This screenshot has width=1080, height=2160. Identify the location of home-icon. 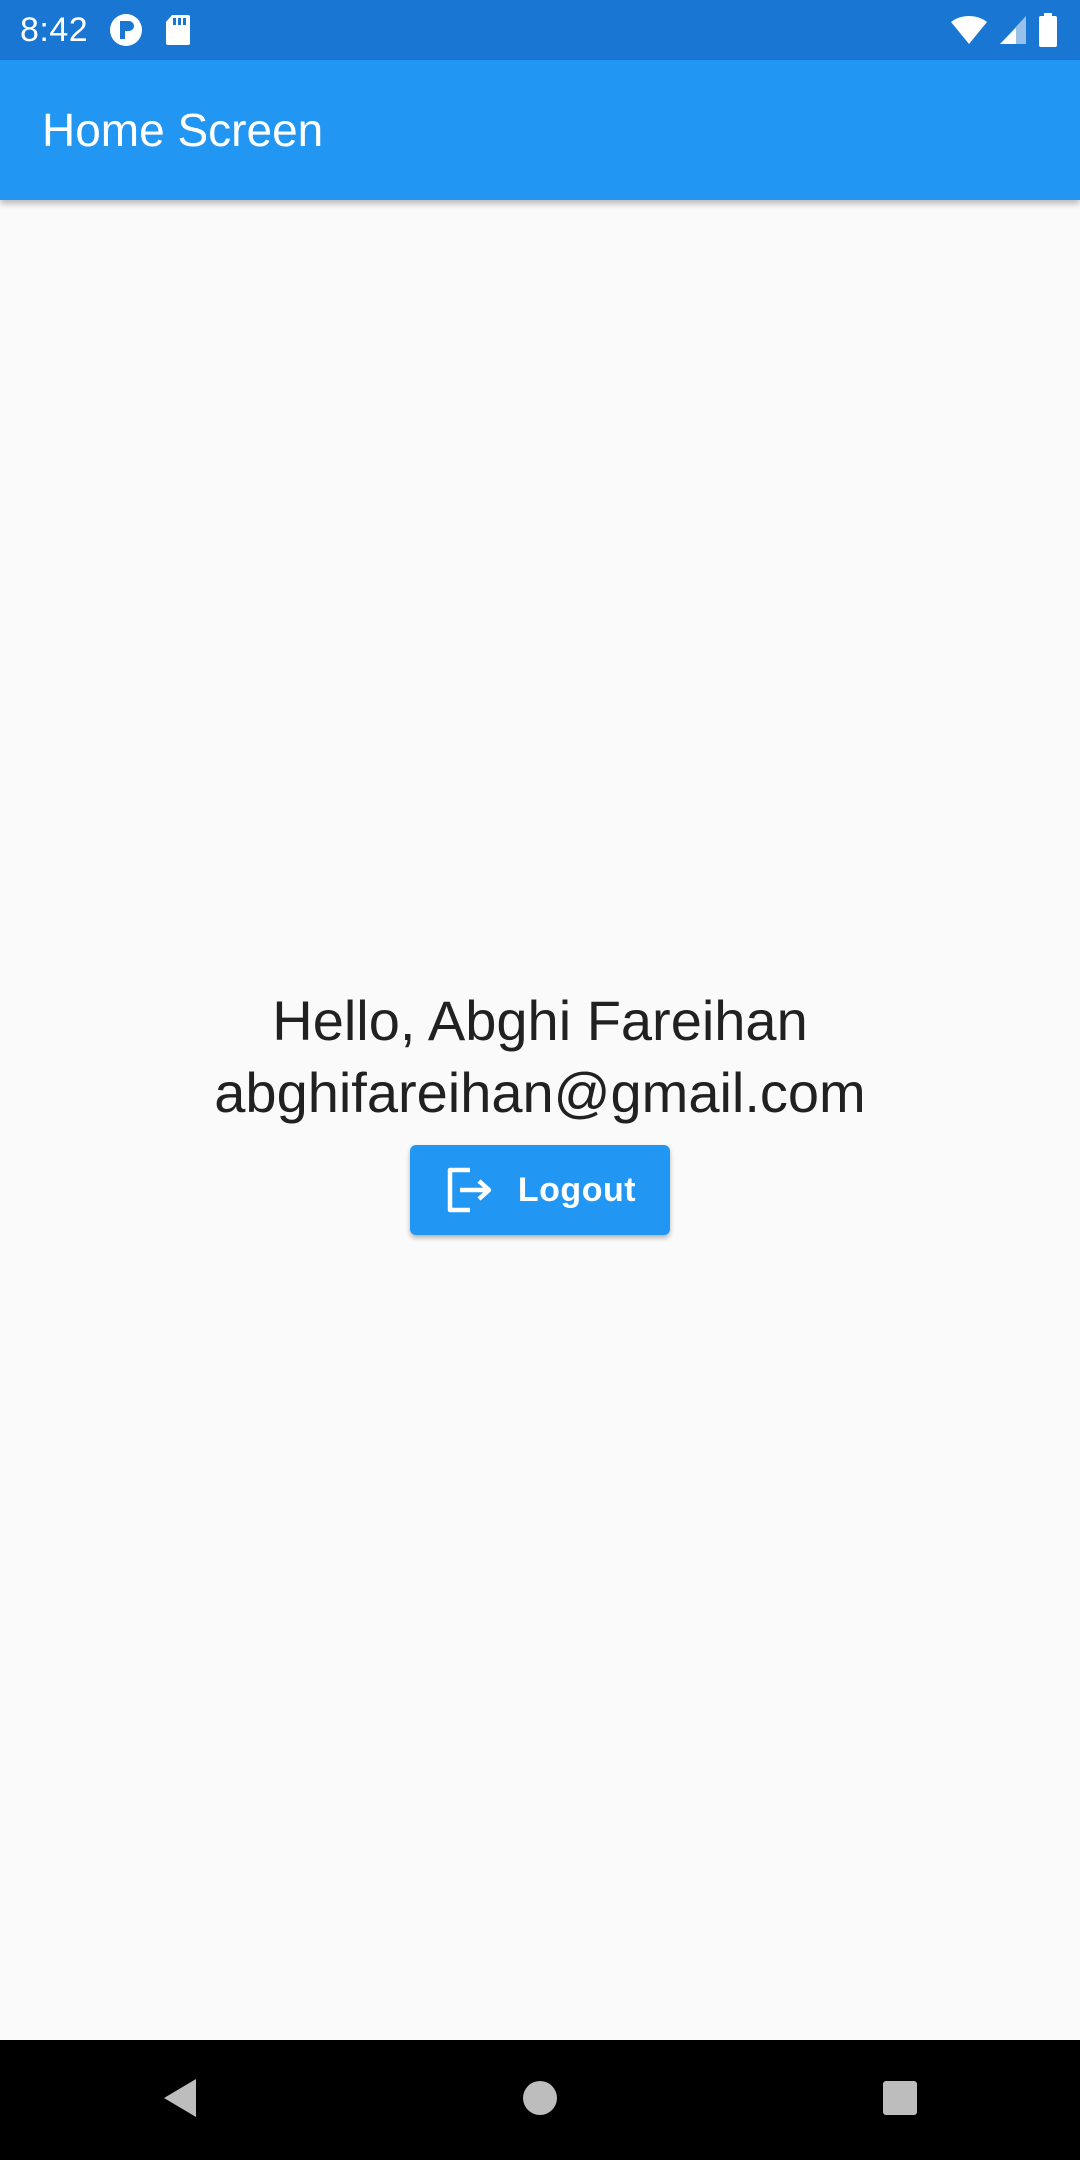
(540, 2100).